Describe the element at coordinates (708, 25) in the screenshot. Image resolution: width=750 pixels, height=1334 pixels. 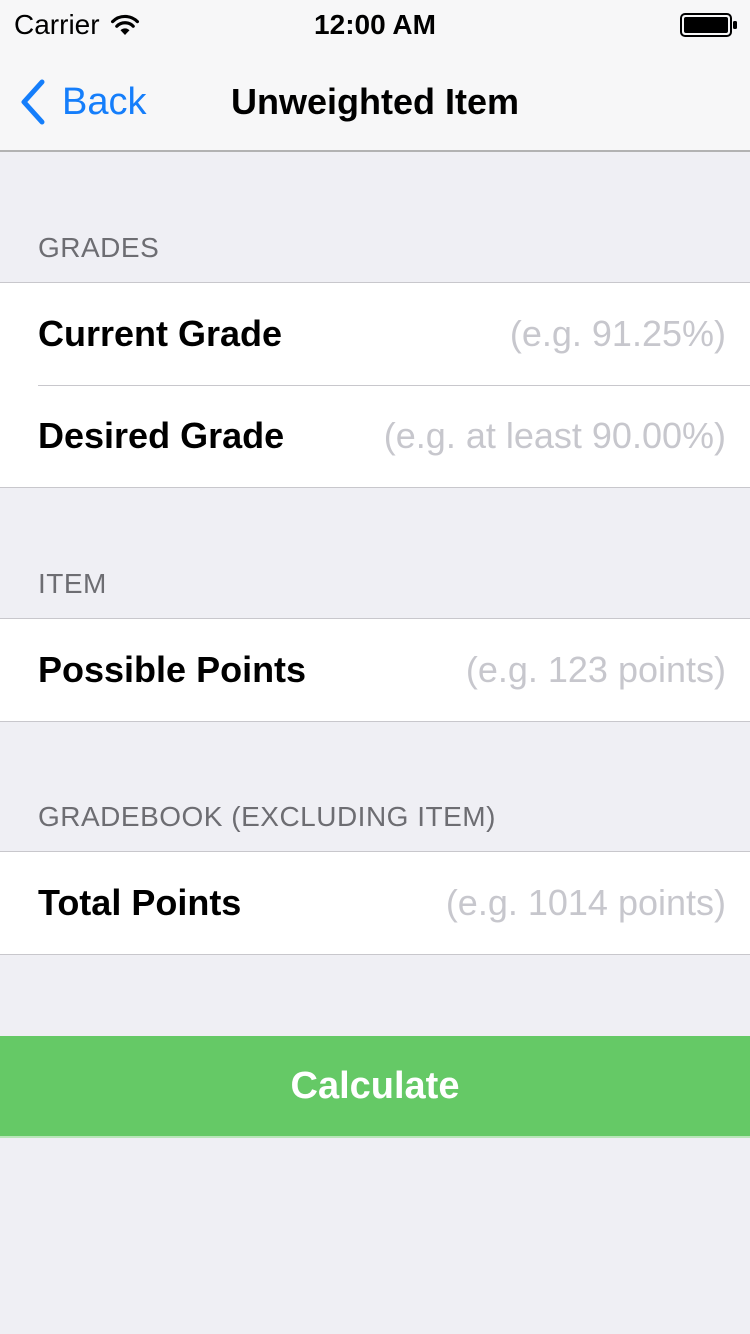
I see `battery-icon` at that location.